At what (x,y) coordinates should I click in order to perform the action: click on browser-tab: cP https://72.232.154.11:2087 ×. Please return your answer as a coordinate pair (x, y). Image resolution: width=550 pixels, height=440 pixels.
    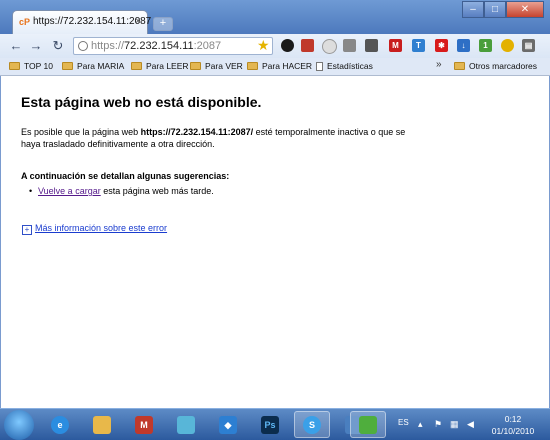
    Looking at the image, I should click on (82, 22).